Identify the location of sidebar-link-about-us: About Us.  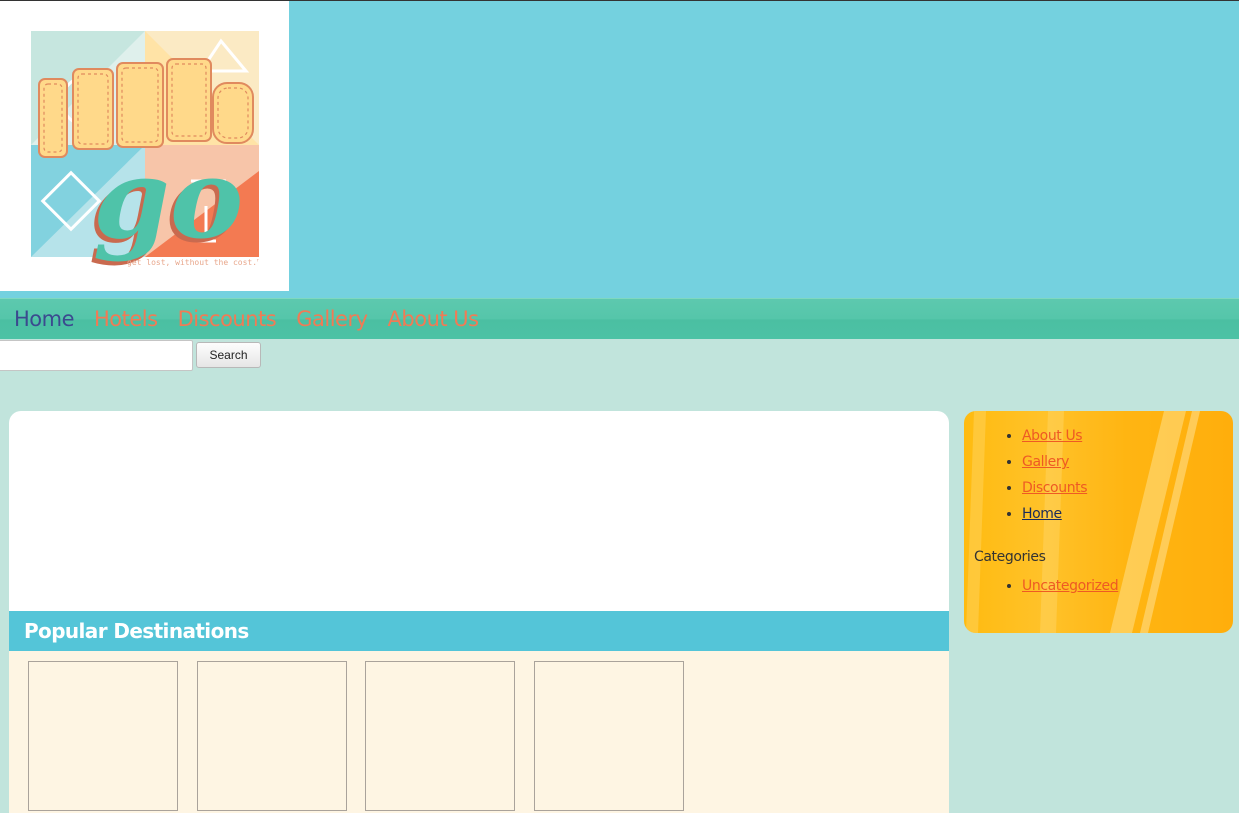
(1052, 436).